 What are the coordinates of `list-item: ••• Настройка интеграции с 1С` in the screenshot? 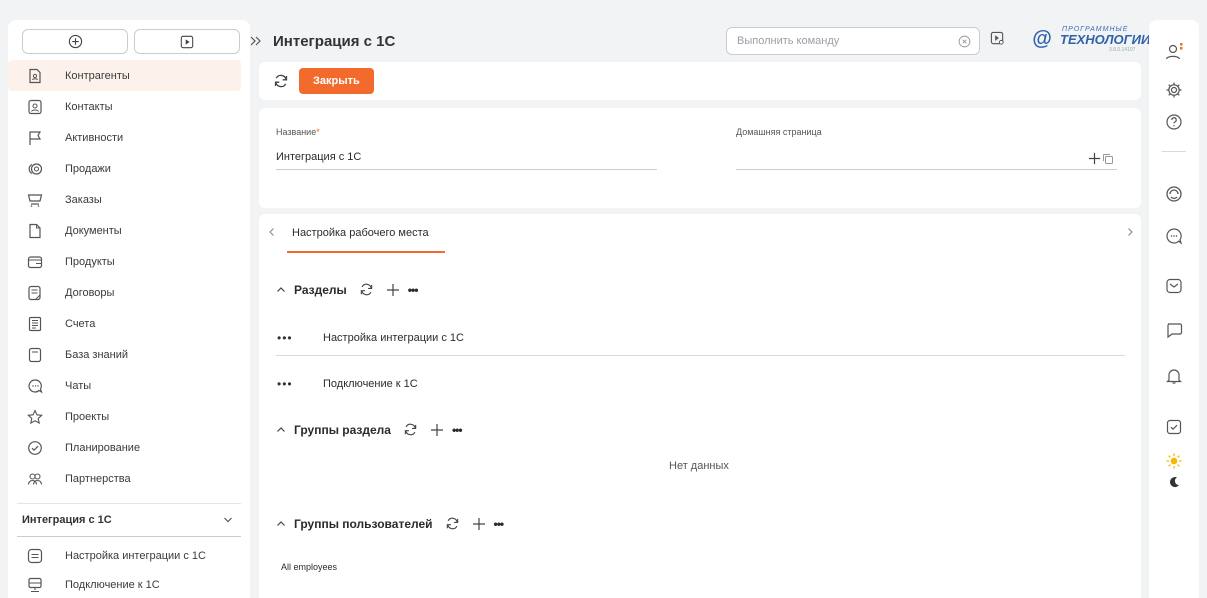 It's located at (700, 338).